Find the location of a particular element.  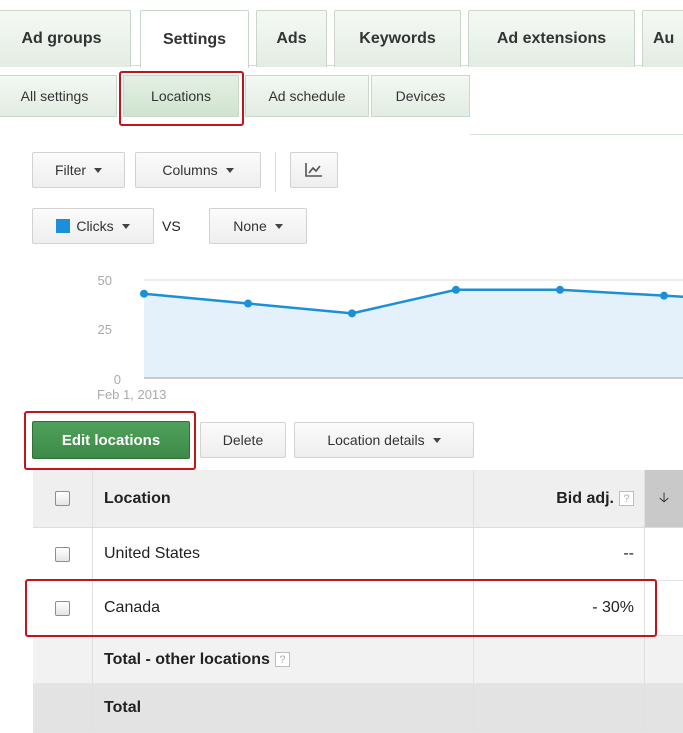

line-chart-icon is located at coordinates (313, 170).